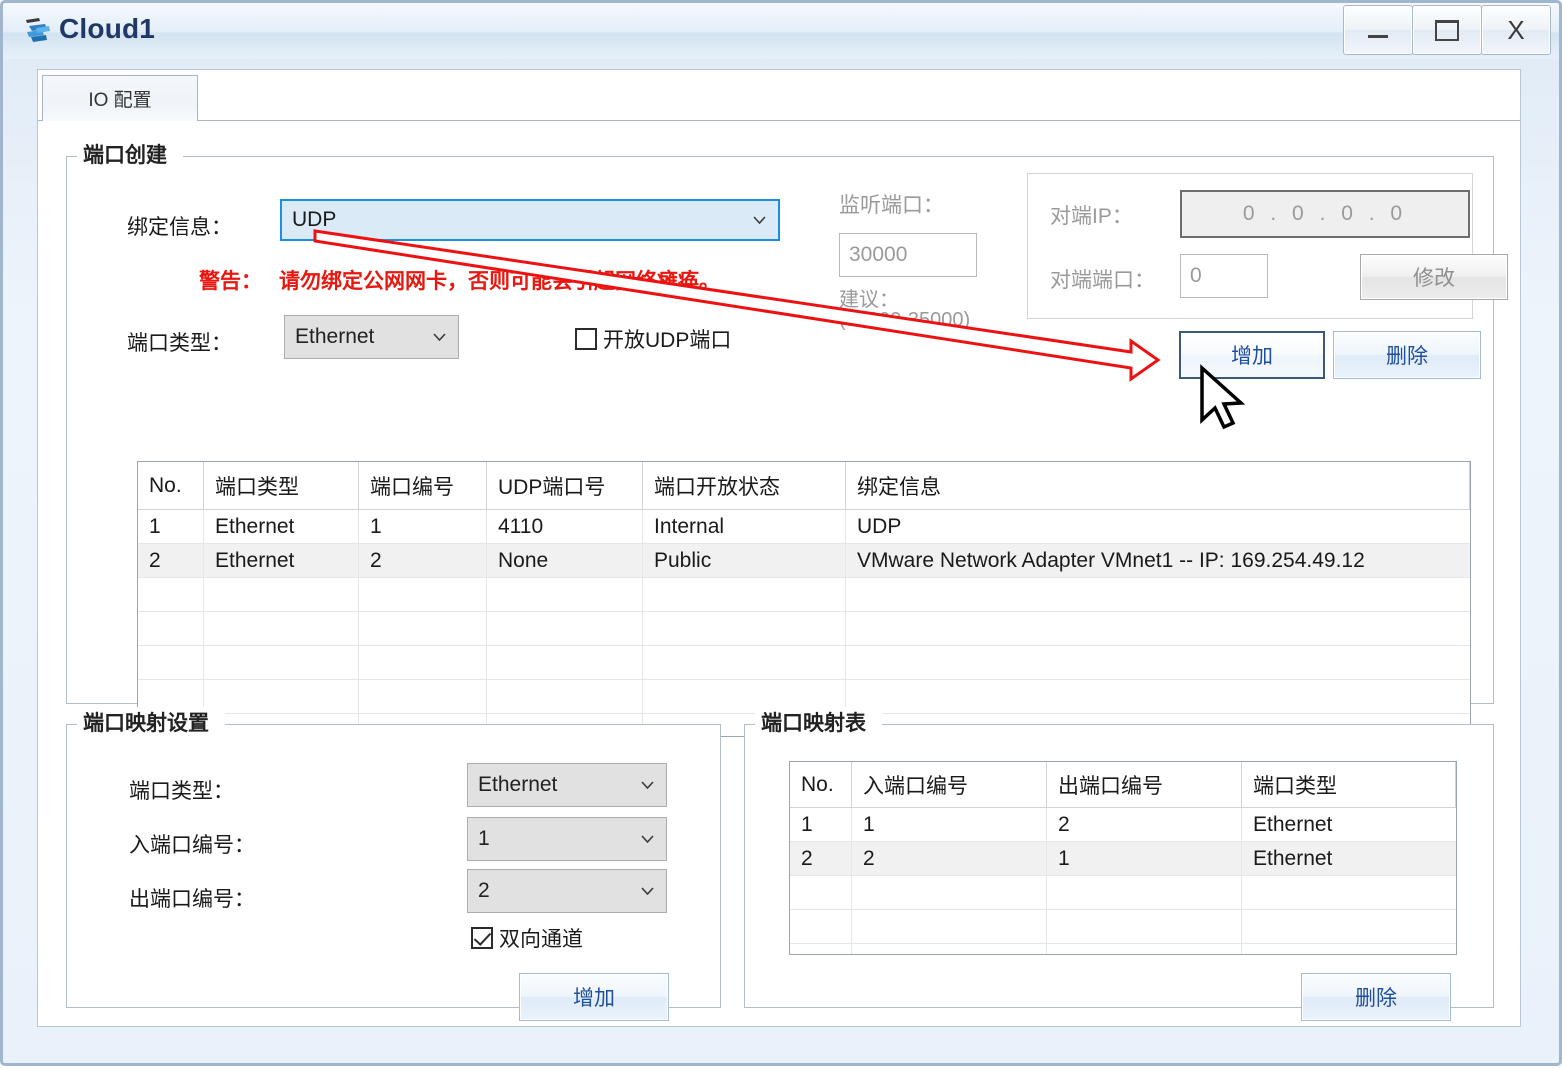  I want to click on port-row-state: Internal, so click(744, 526).